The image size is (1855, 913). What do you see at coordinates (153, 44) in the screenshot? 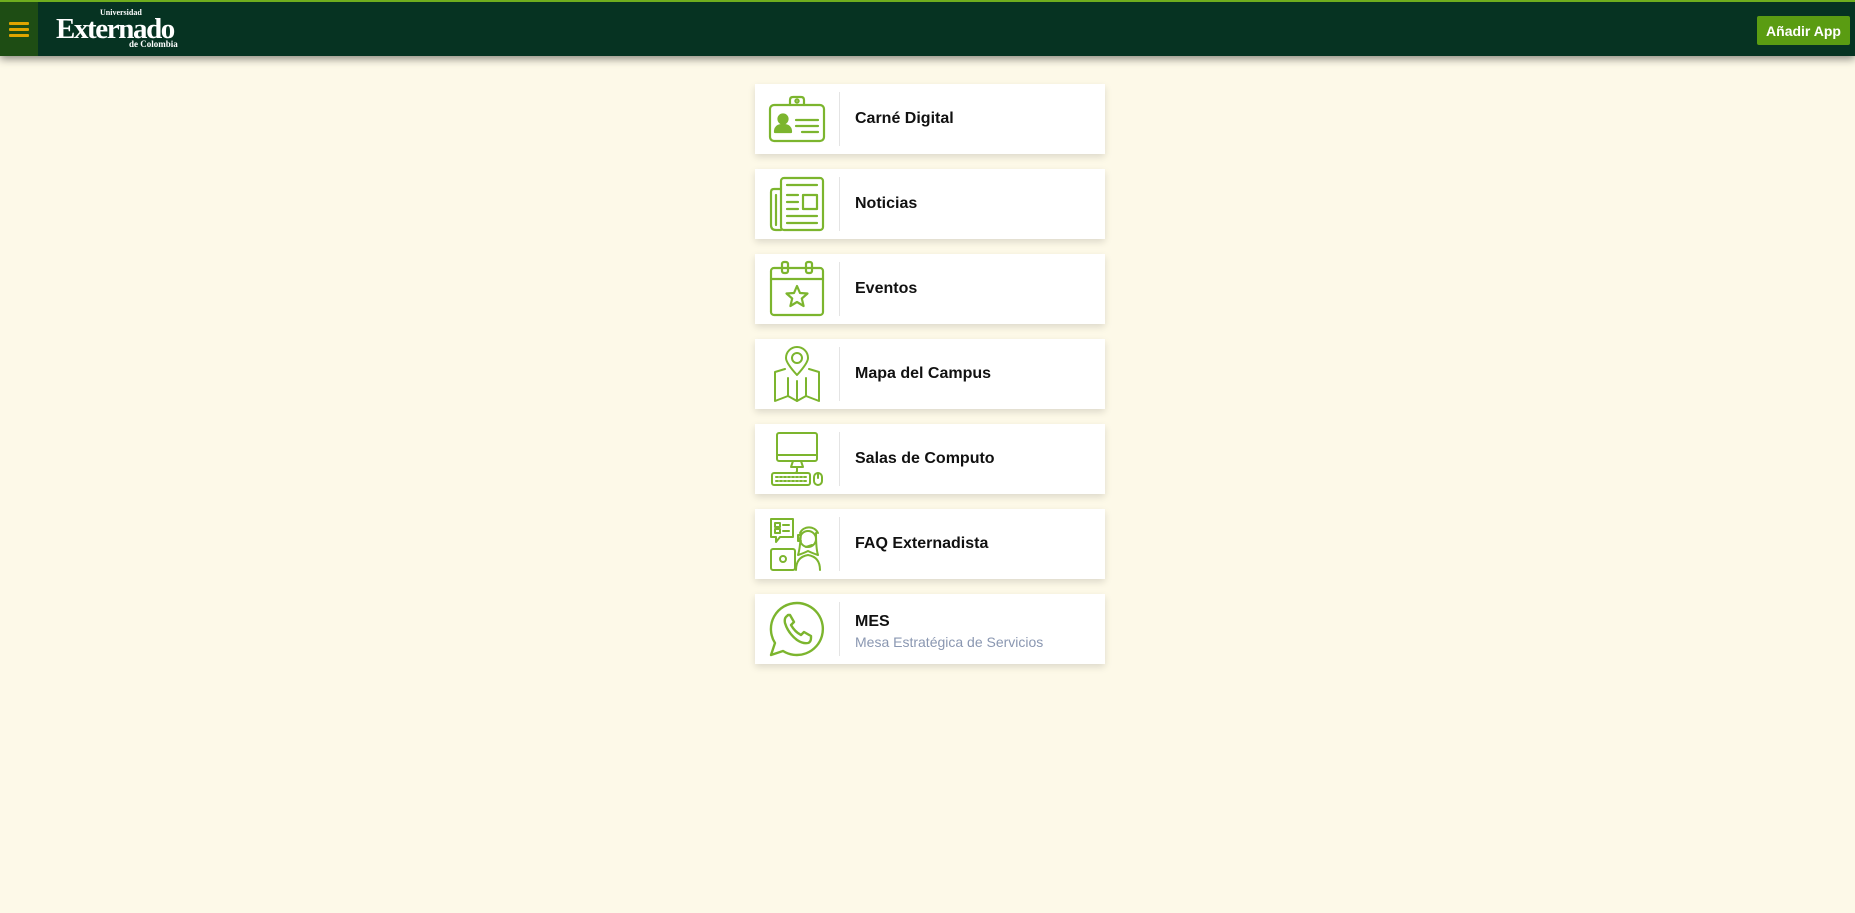
I see `logo-line-de-colombia: de Colombia` at bounding box center [153, 44].